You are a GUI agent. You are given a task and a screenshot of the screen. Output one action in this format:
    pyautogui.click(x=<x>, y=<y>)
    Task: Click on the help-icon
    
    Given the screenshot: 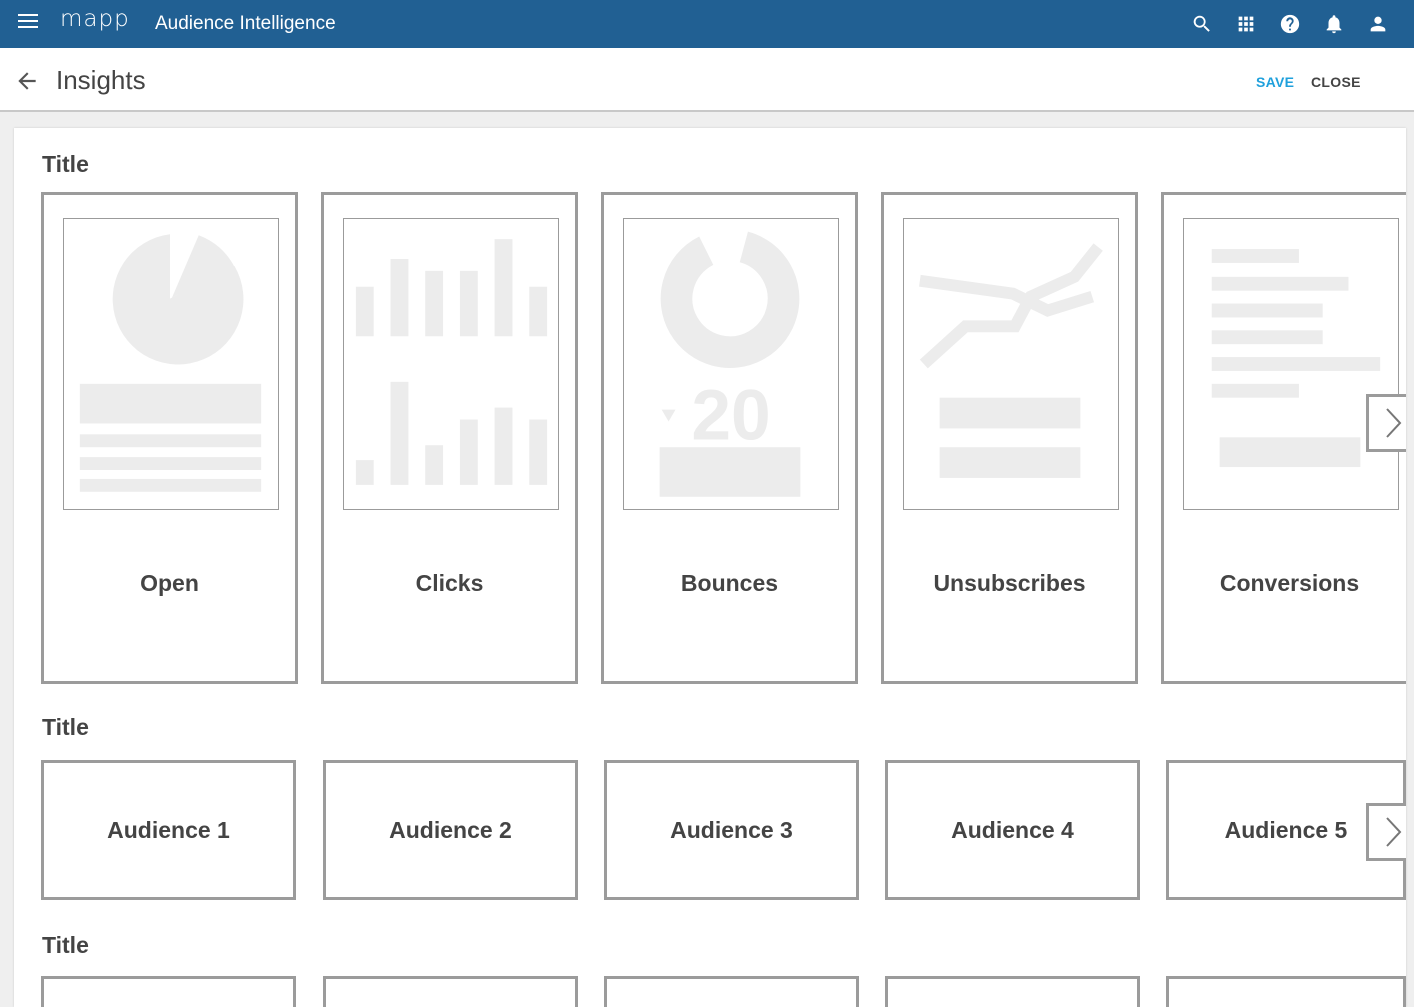 What is the action you would take?
    pyautogui.click(x=1290, y=24)
    